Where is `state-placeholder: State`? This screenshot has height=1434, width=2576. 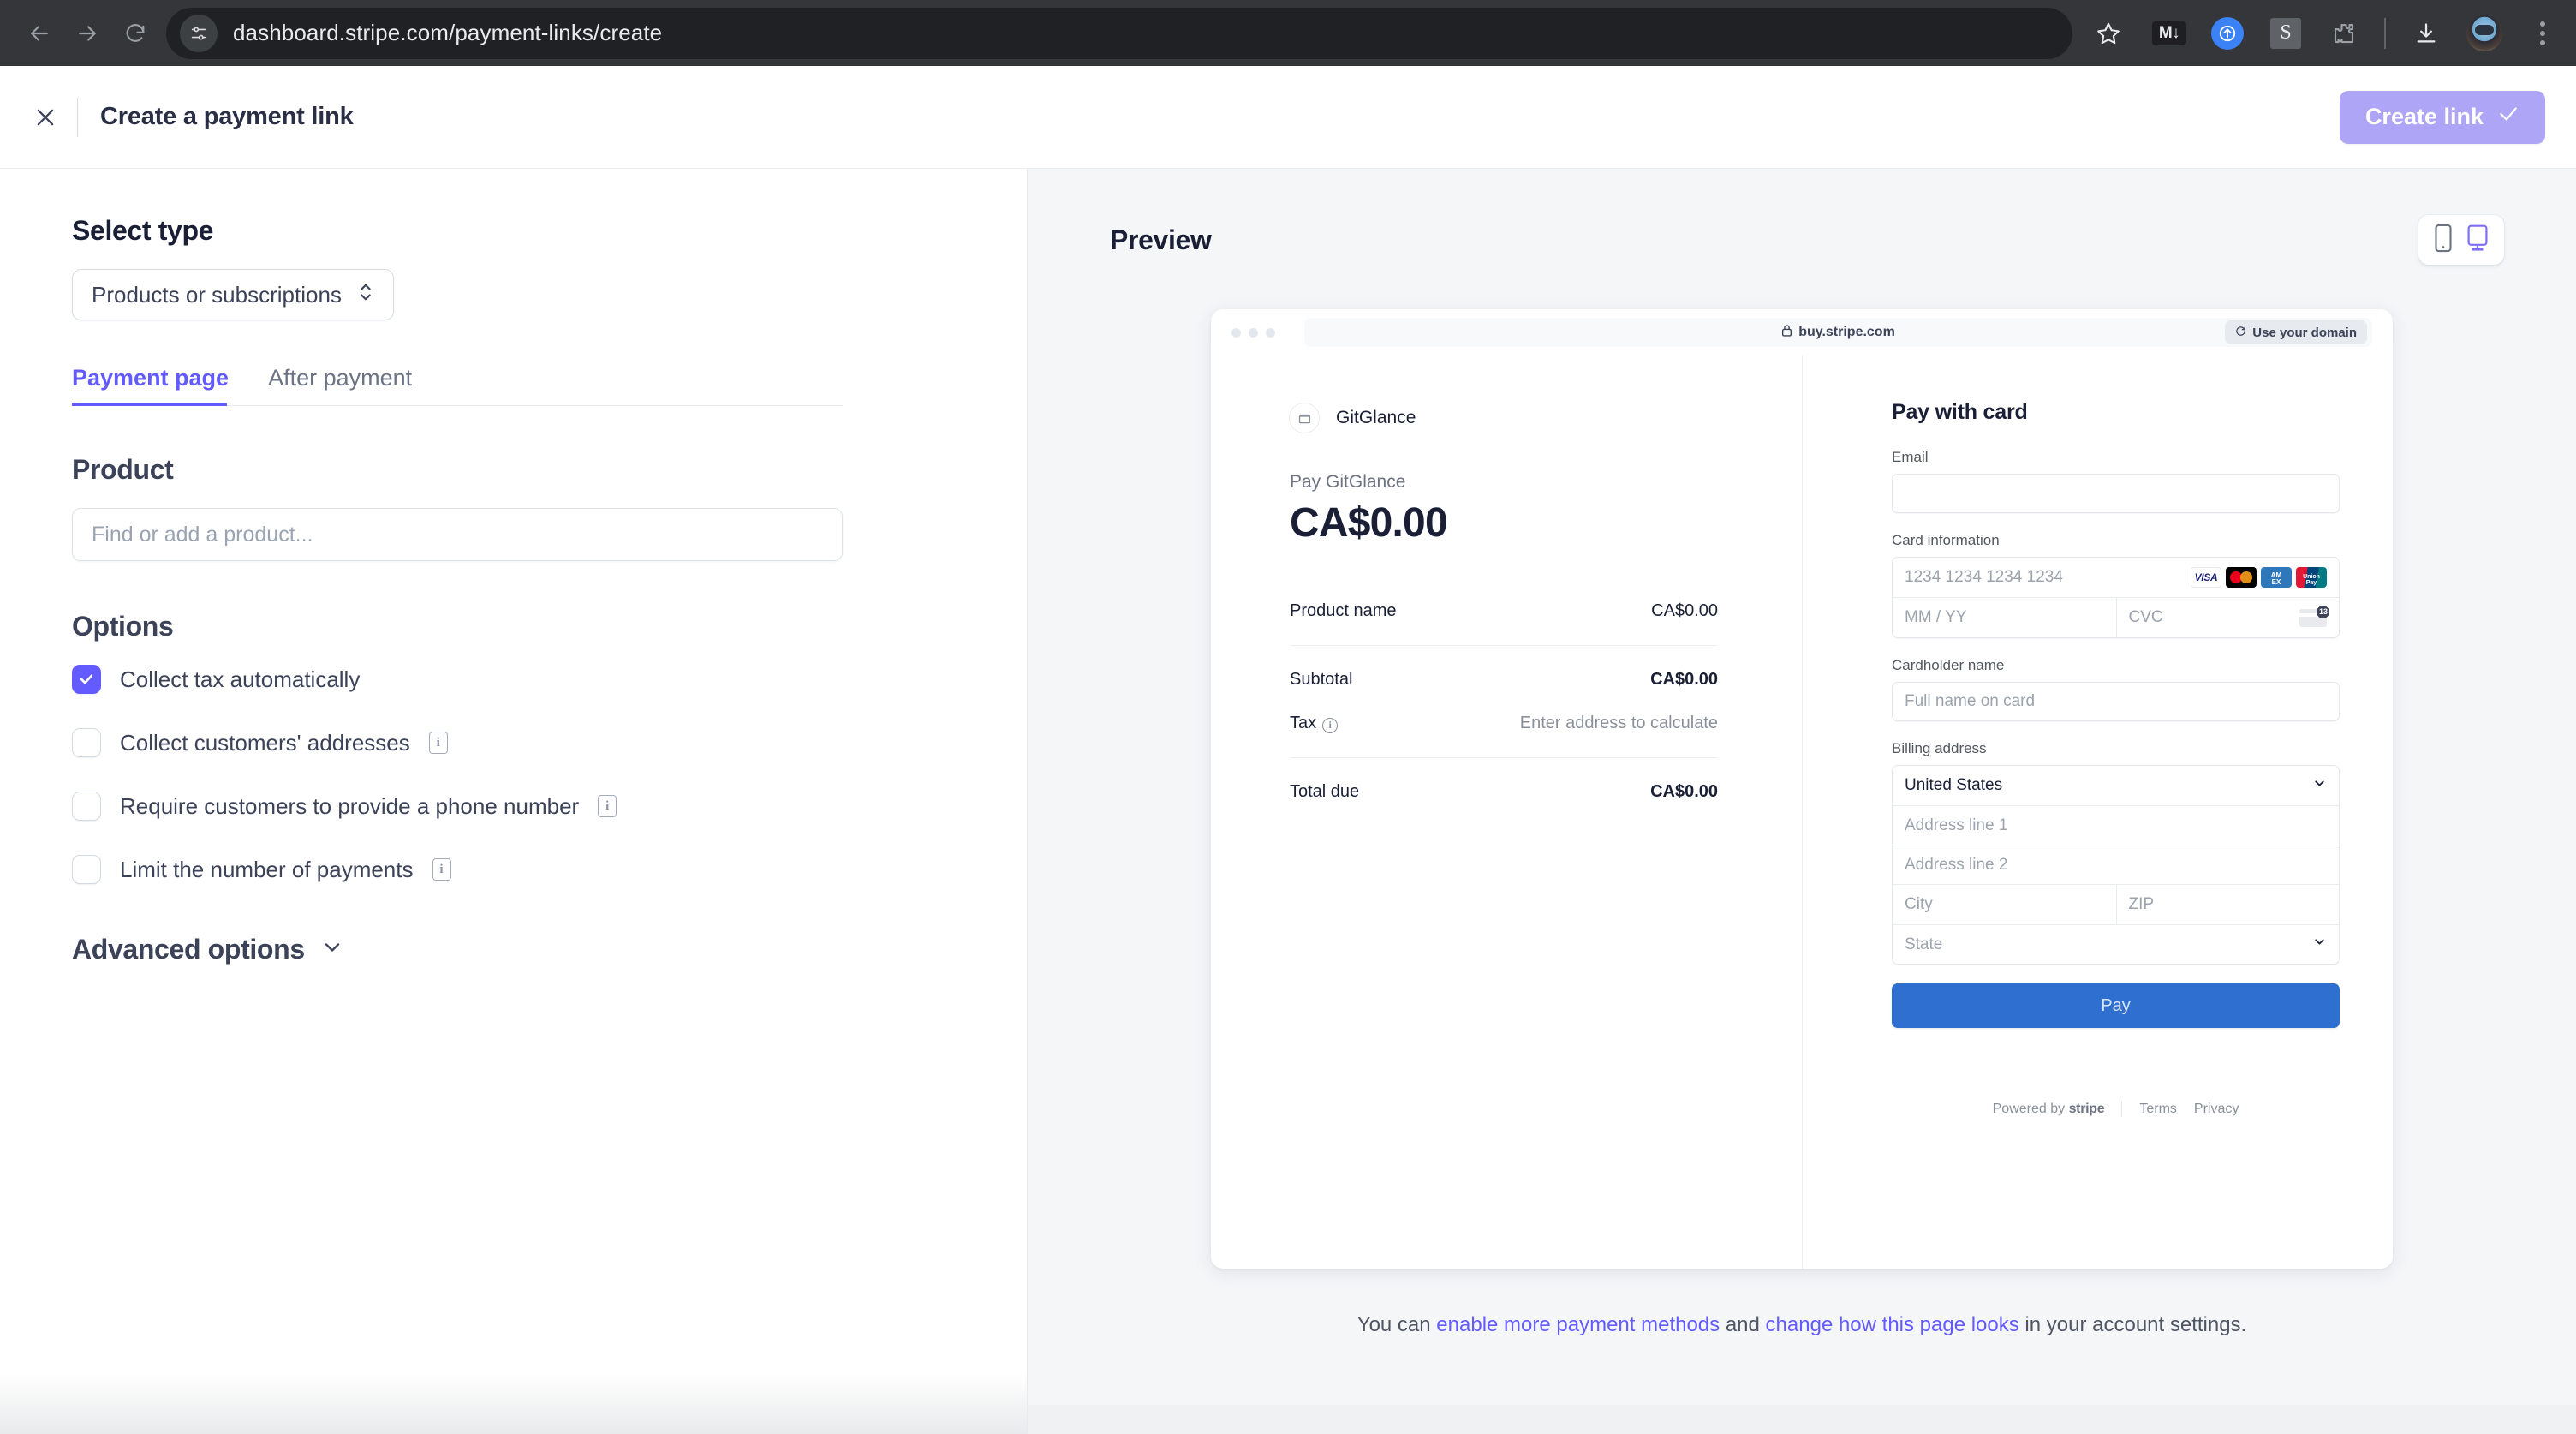 state-placeholder: State is located at coordinates (1924, 944).